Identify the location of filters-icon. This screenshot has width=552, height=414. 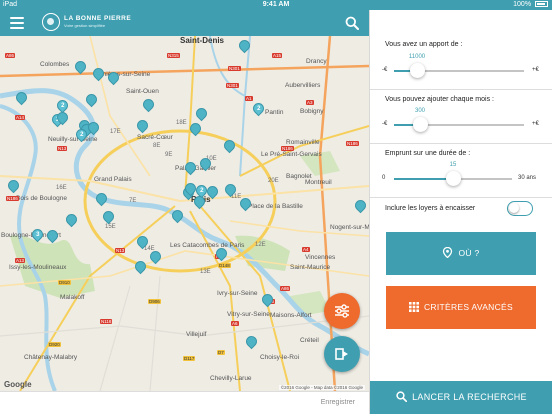
(342, 311).